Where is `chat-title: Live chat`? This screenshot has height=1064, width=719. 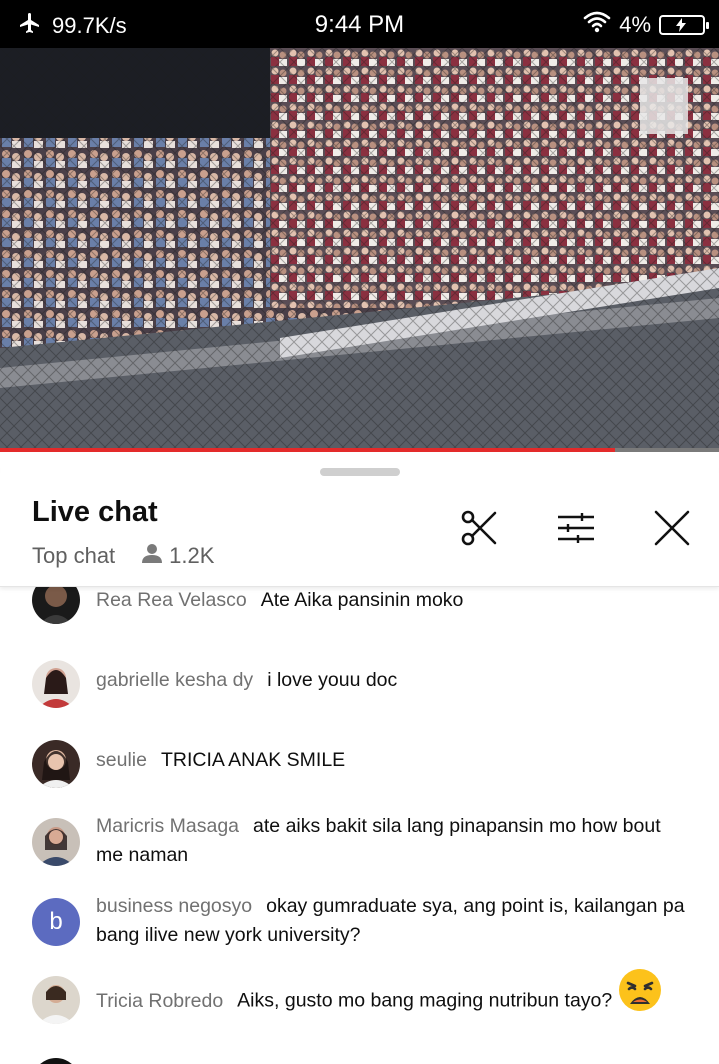 chat-title: Live chat is located at coordinates (95, 512).